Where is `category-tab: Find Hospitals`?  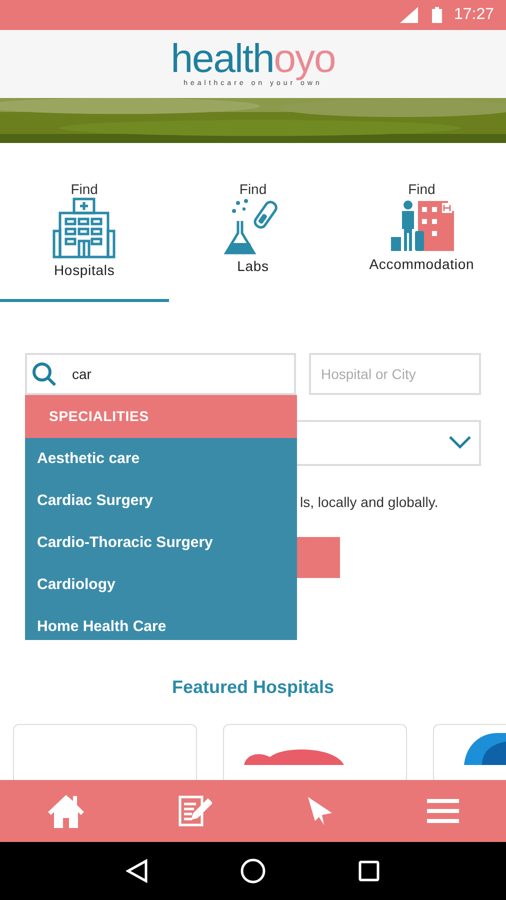 category-tab: Find Hospitals is located at coordinates (84, 241).